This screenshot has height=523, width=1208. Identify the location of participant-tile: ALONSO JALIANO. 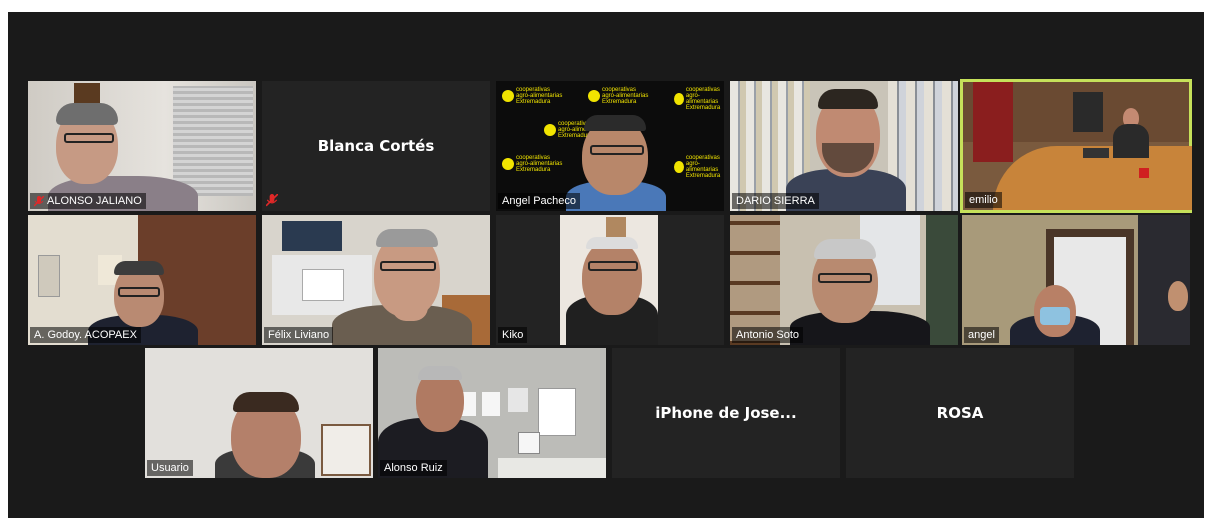
(142, 146).